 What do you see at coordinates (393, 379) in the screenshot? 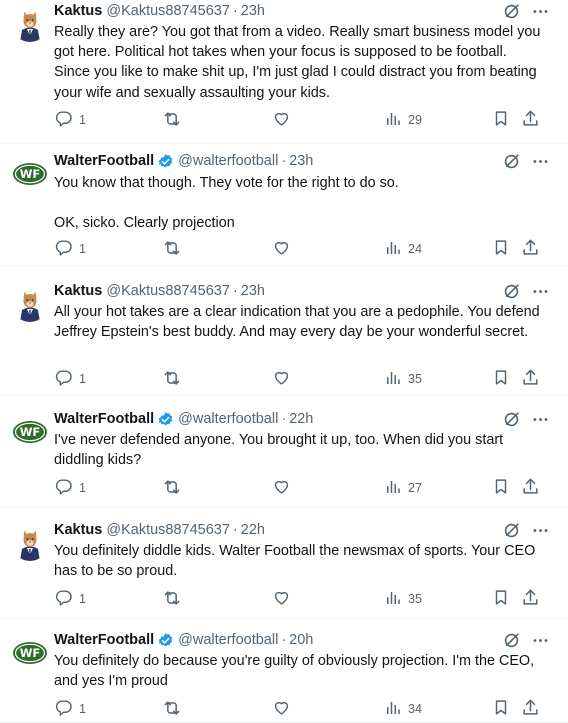
I see `analytics-icon` at bounding box center [393, 379].